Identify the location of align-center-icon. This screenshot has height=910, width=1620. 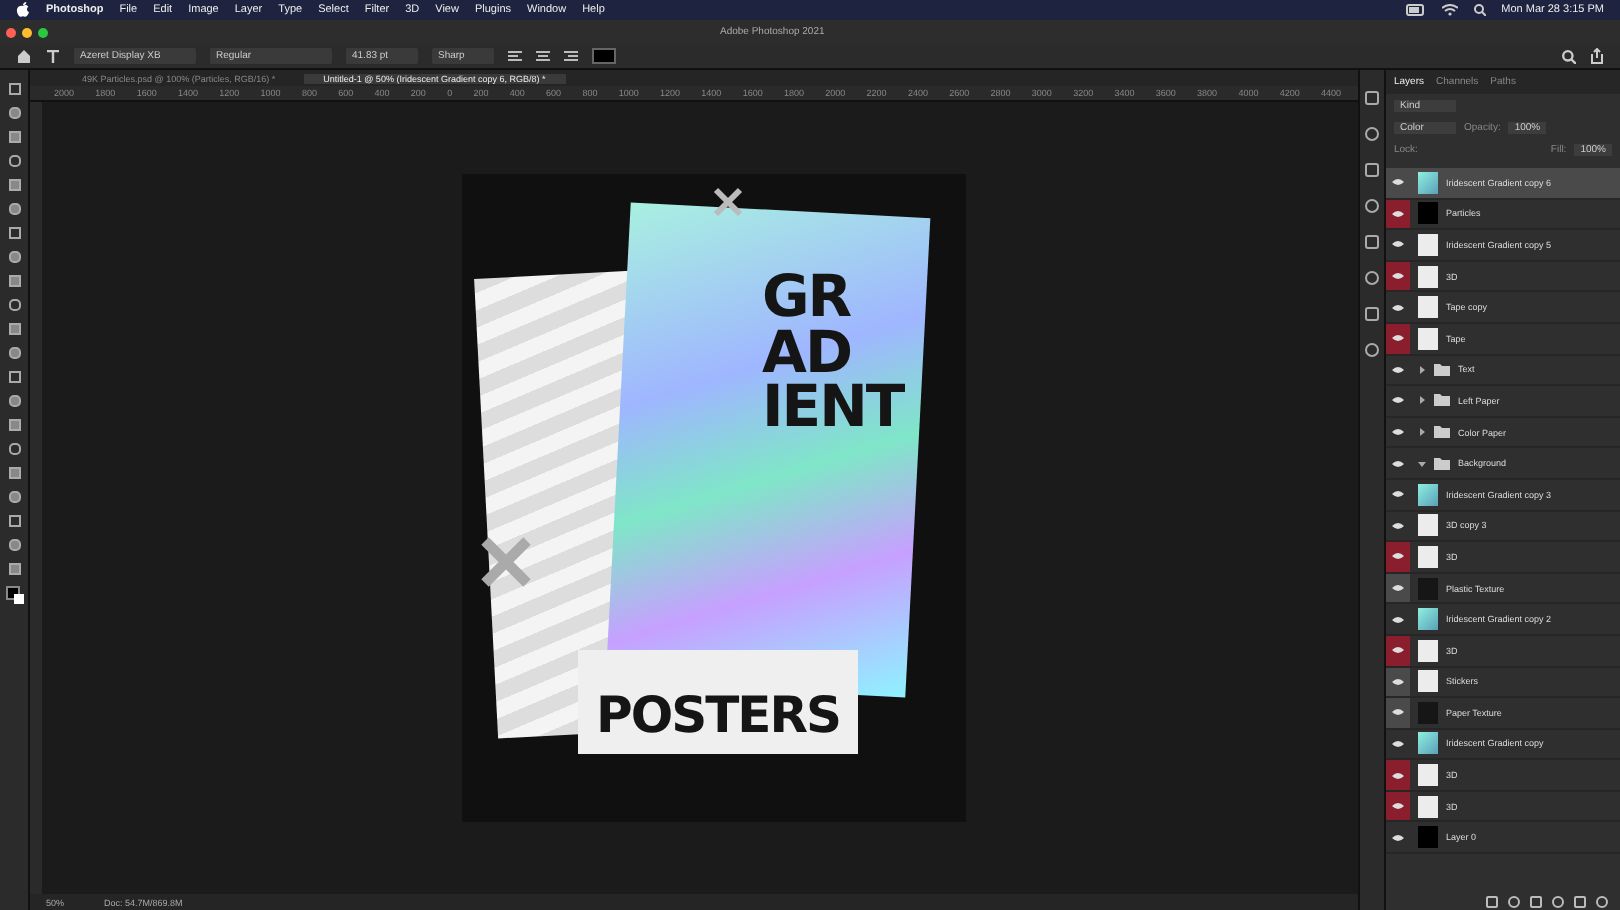
(543, 56).